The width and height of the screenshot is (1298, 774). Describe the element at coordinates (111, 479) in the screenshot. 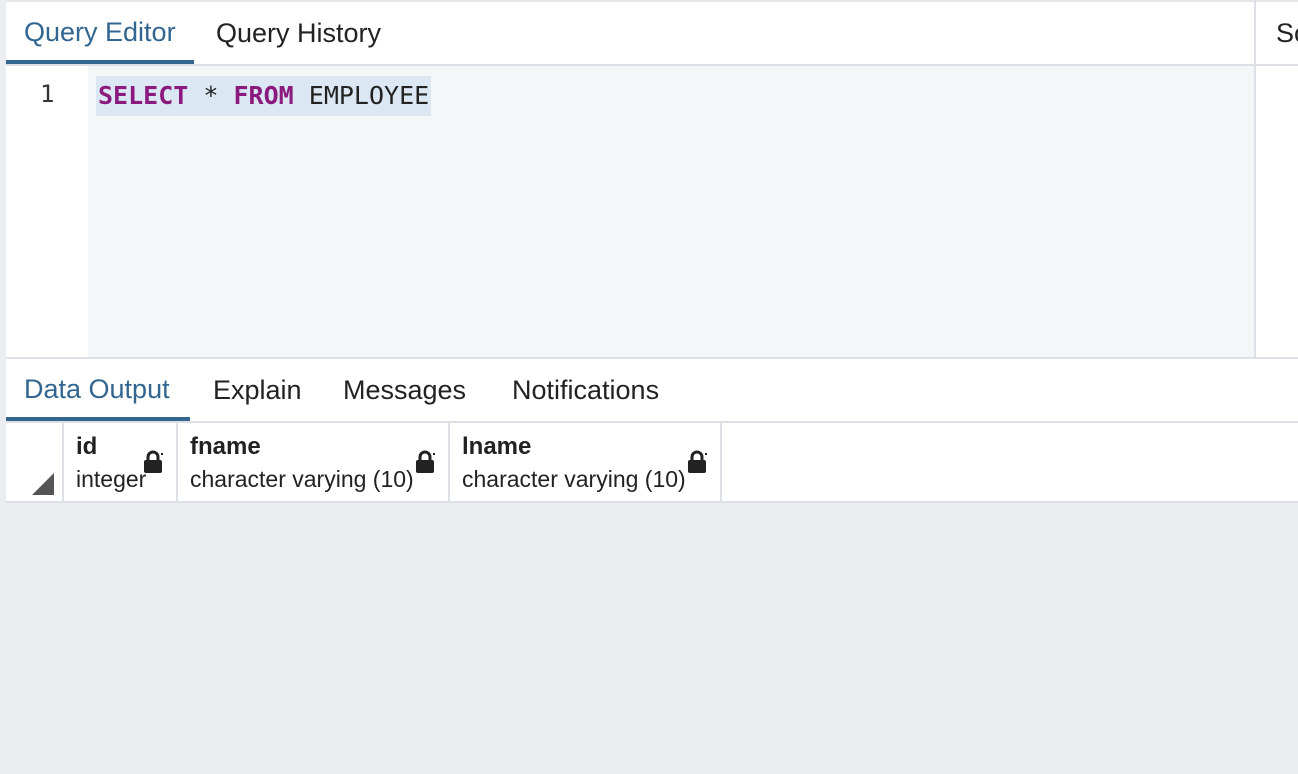

I see `column-type: integer` at that location.